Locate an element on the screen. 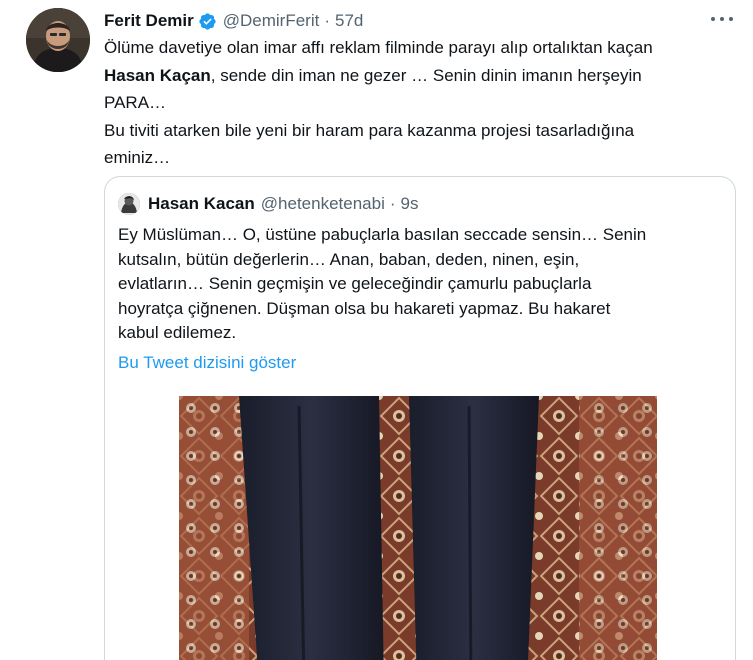 Image resolution: width=753 pixels, height=660 pixels. author-name: Ferit Demir is located at coordinates (149, 21).